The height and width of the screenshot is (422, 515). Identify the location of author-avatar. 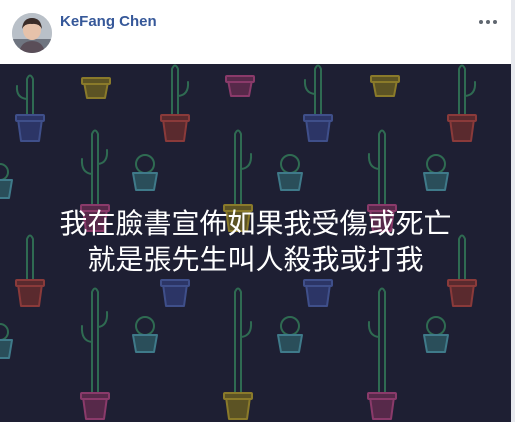
(32, 33).